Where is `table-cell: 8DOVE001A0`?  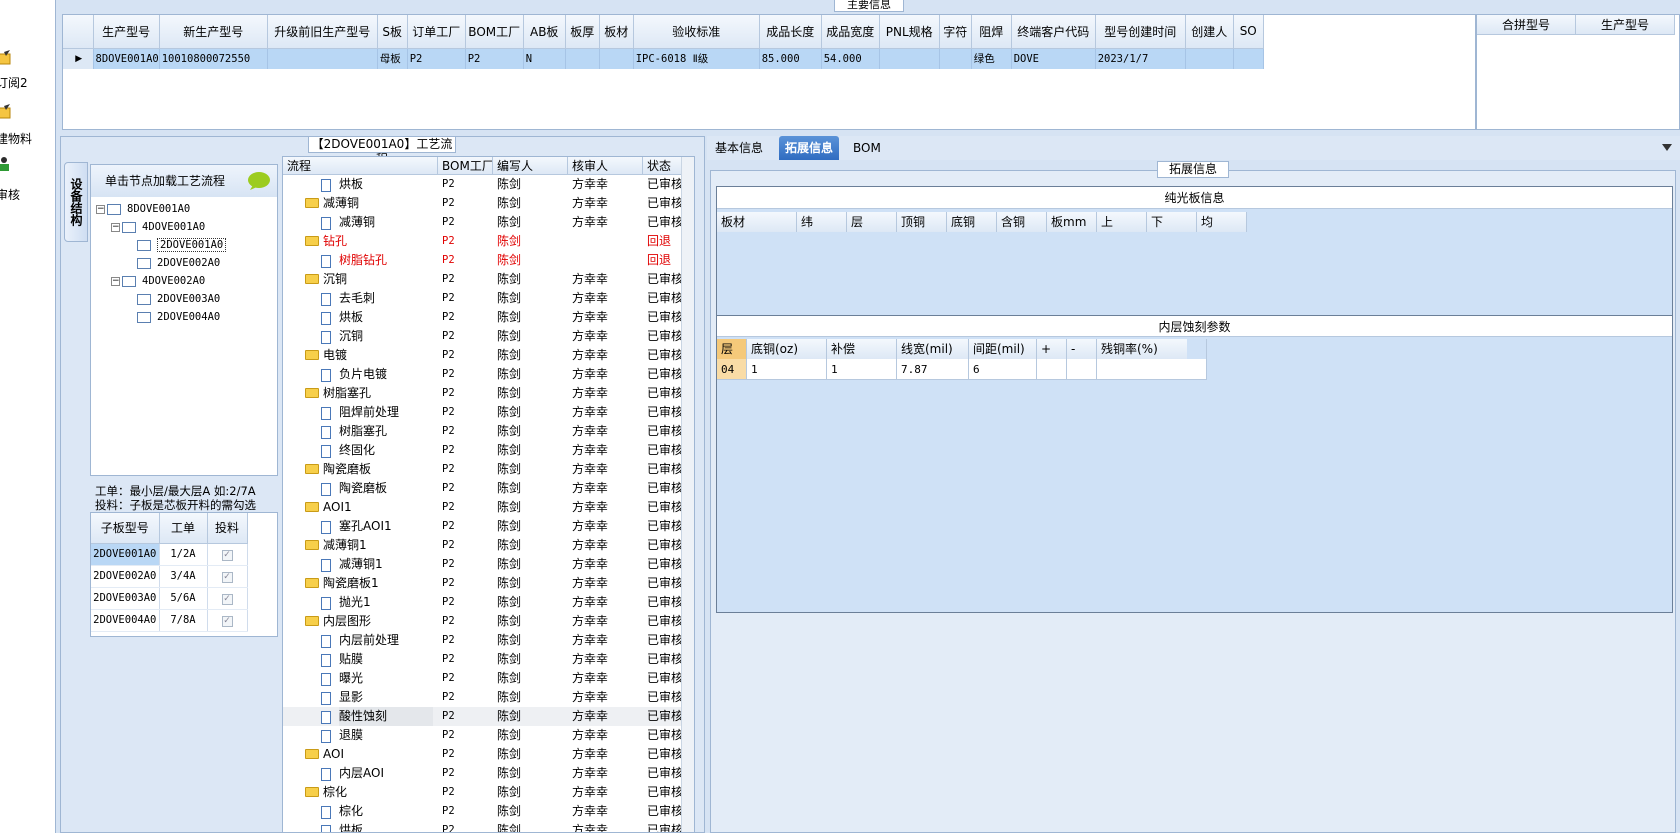 table-cell: 8DOVE001A0 is located at coordinates (126, 58).